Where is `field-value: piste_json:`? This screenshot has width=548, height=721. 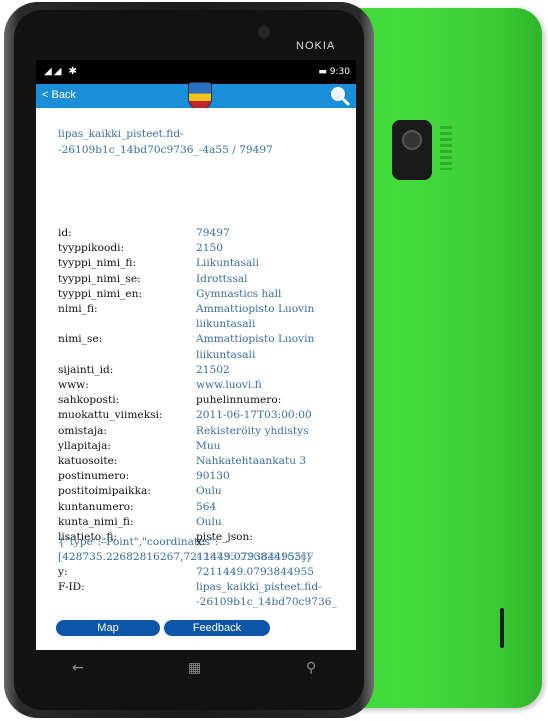 field-value: piste_json: is located at coordinates (224, 537).